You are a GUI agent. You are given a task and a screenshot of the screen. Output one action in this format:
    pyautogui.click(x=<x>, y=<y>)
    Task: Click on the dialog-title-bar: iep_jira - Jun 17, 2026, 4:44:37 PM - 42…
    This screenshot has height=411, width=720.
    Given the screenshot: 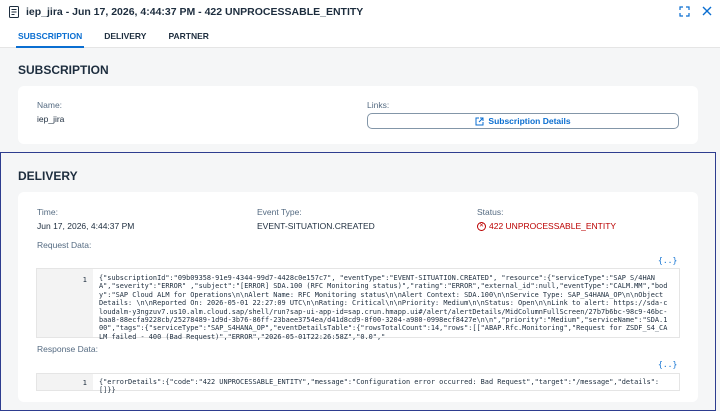 What is the action you would take?
    pyautogui.click(x=360, y=12)
    